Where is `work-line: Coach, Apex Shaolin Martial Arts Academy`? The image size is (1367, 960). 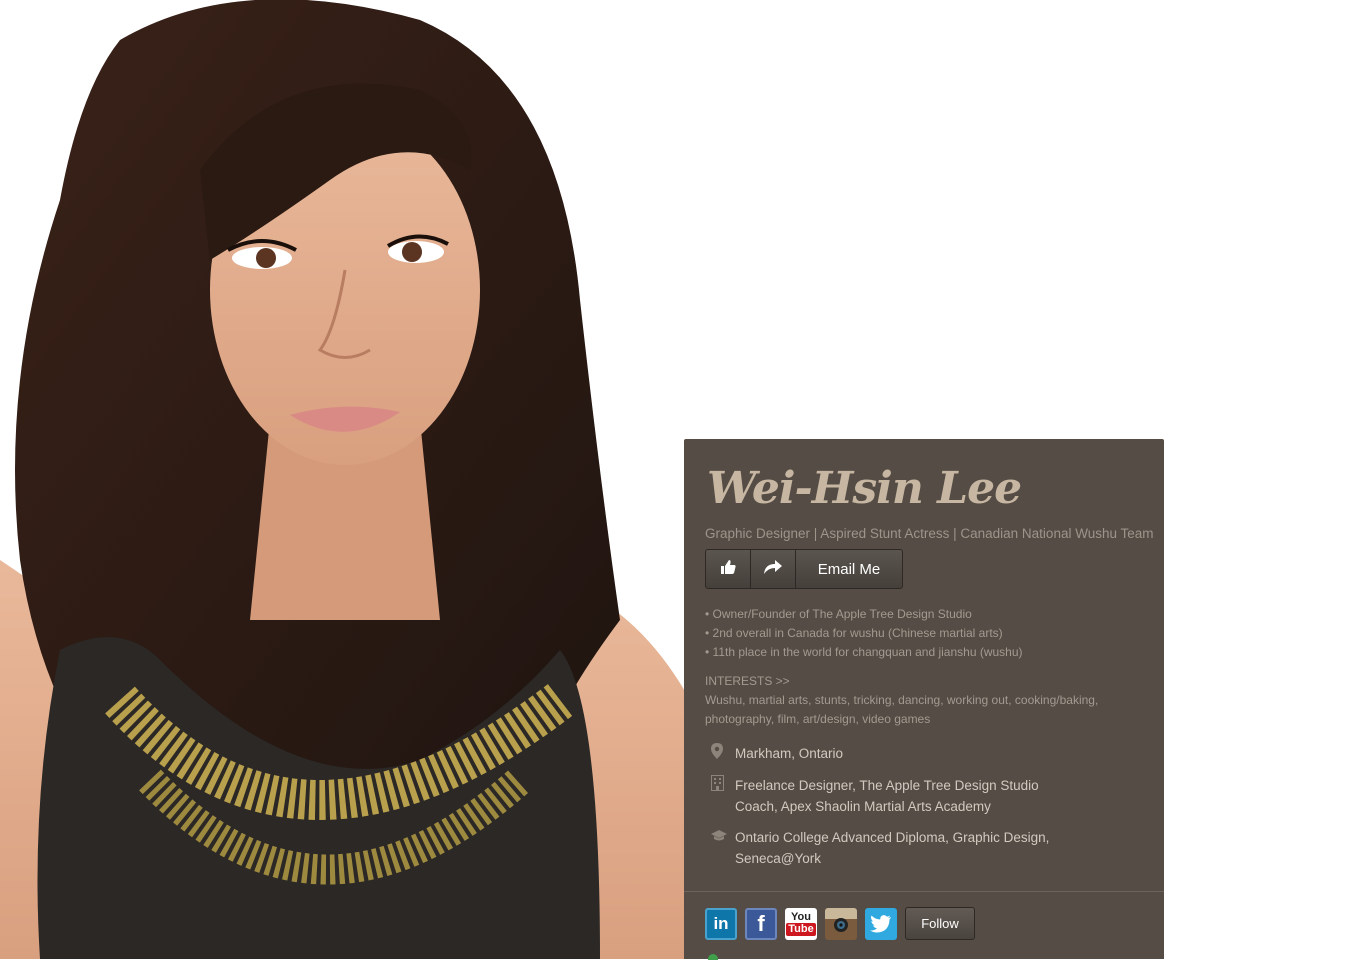 work-line: Coach, Apex Shaolin Martial Arts Academy is located at coordinates (863, 806).